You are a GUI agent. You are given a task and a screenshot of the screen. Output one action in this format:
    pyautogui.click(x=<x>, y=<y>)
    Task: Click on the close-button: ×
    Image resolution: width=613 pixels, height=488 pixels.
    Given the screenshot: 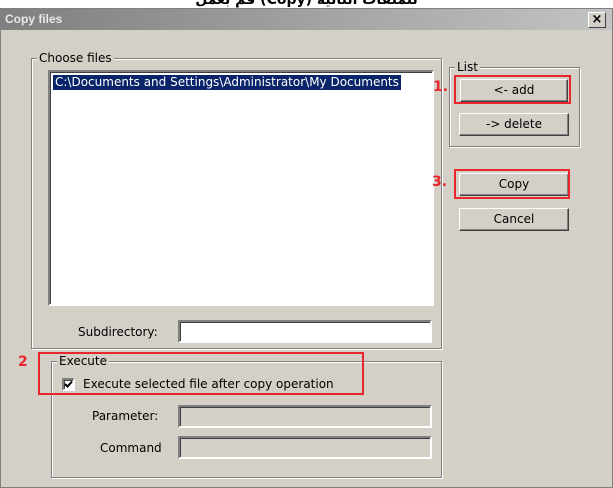 What is the action you would take?
    pyautogui.click(x=597, y=20)
    